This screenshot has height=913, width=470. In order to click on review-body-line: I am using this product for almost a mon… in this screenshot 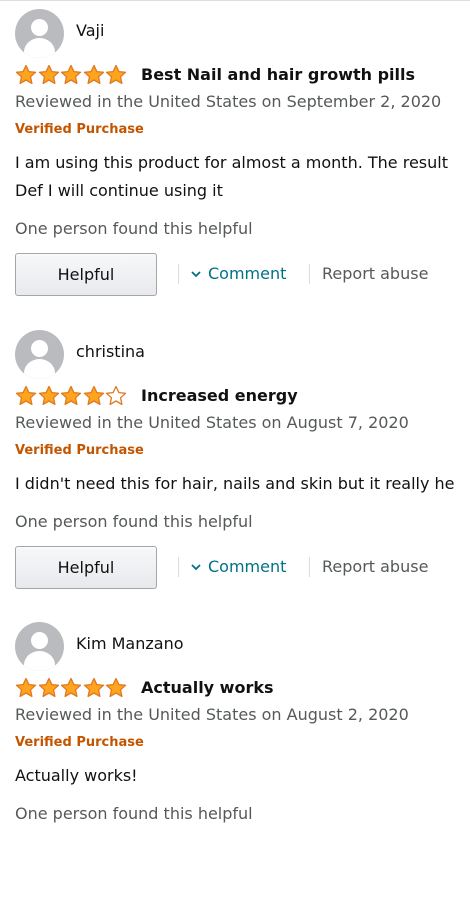, I will do `click(231, 162)`.